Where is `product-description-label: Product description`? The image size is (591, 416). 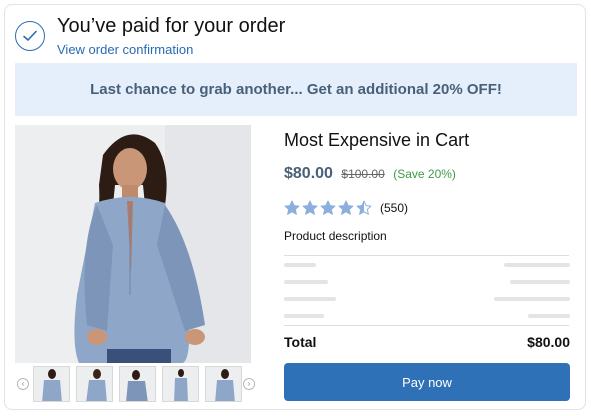 product-description-label: Product description is located at coordinates (335, 236).